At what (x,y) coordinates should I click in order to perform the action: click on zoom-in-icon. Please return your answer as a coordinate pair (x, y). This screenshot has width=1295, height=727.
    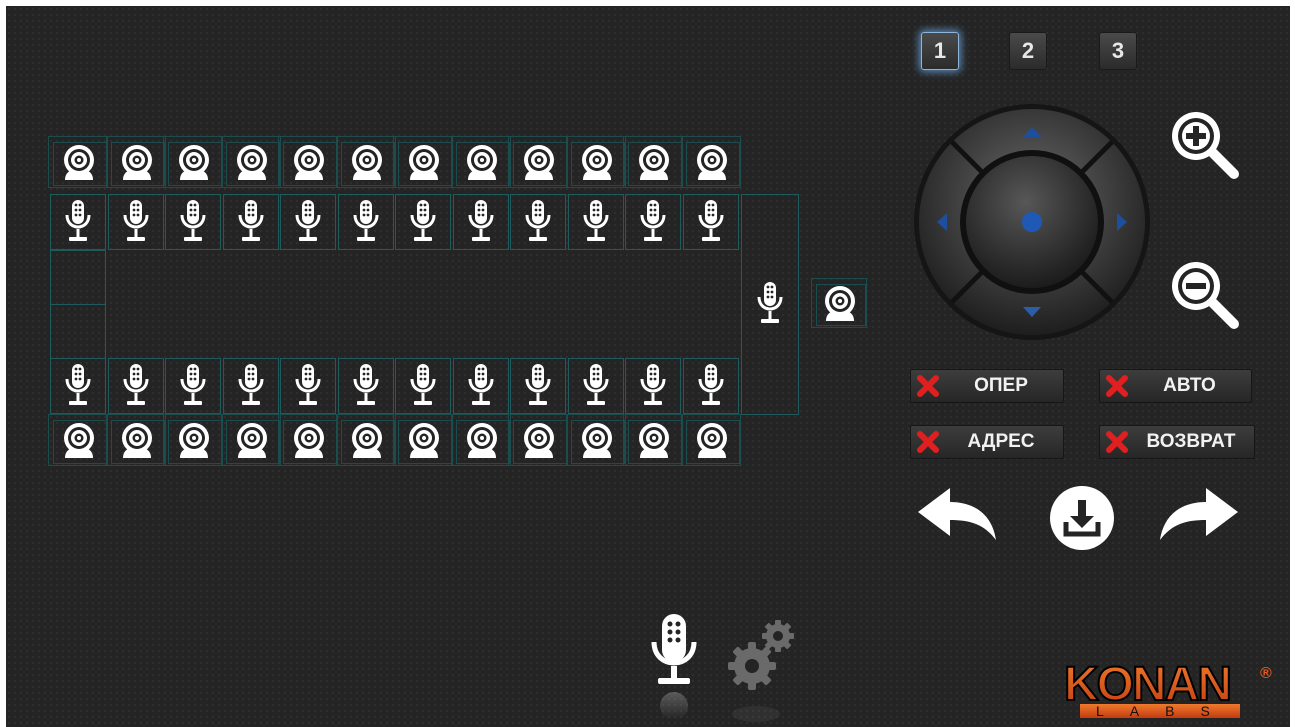
    Looking at the image, I should click on (1204, 144).